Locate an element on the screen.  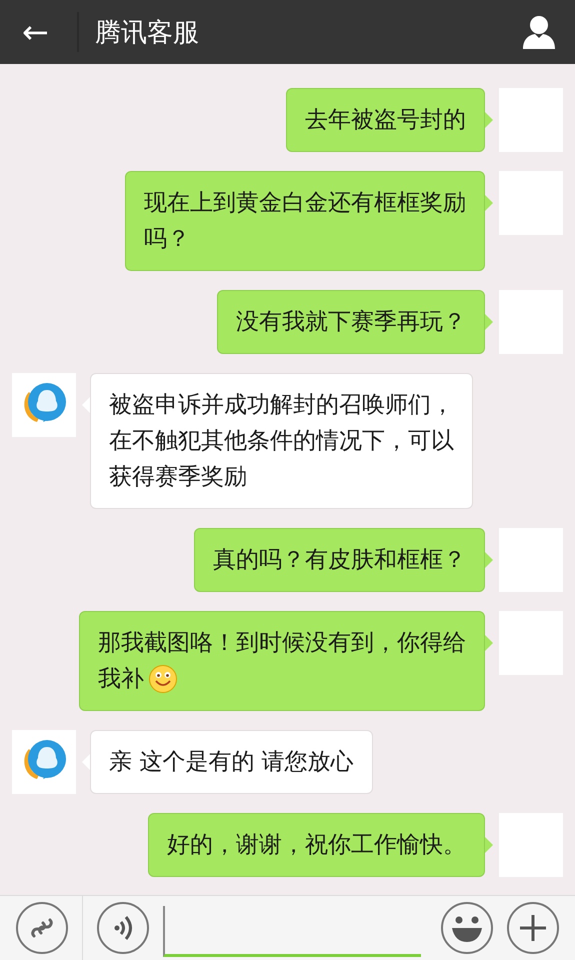
message-text: 那我截图咯！到时候没有到，你得给 is located at coordinates (282, 643).